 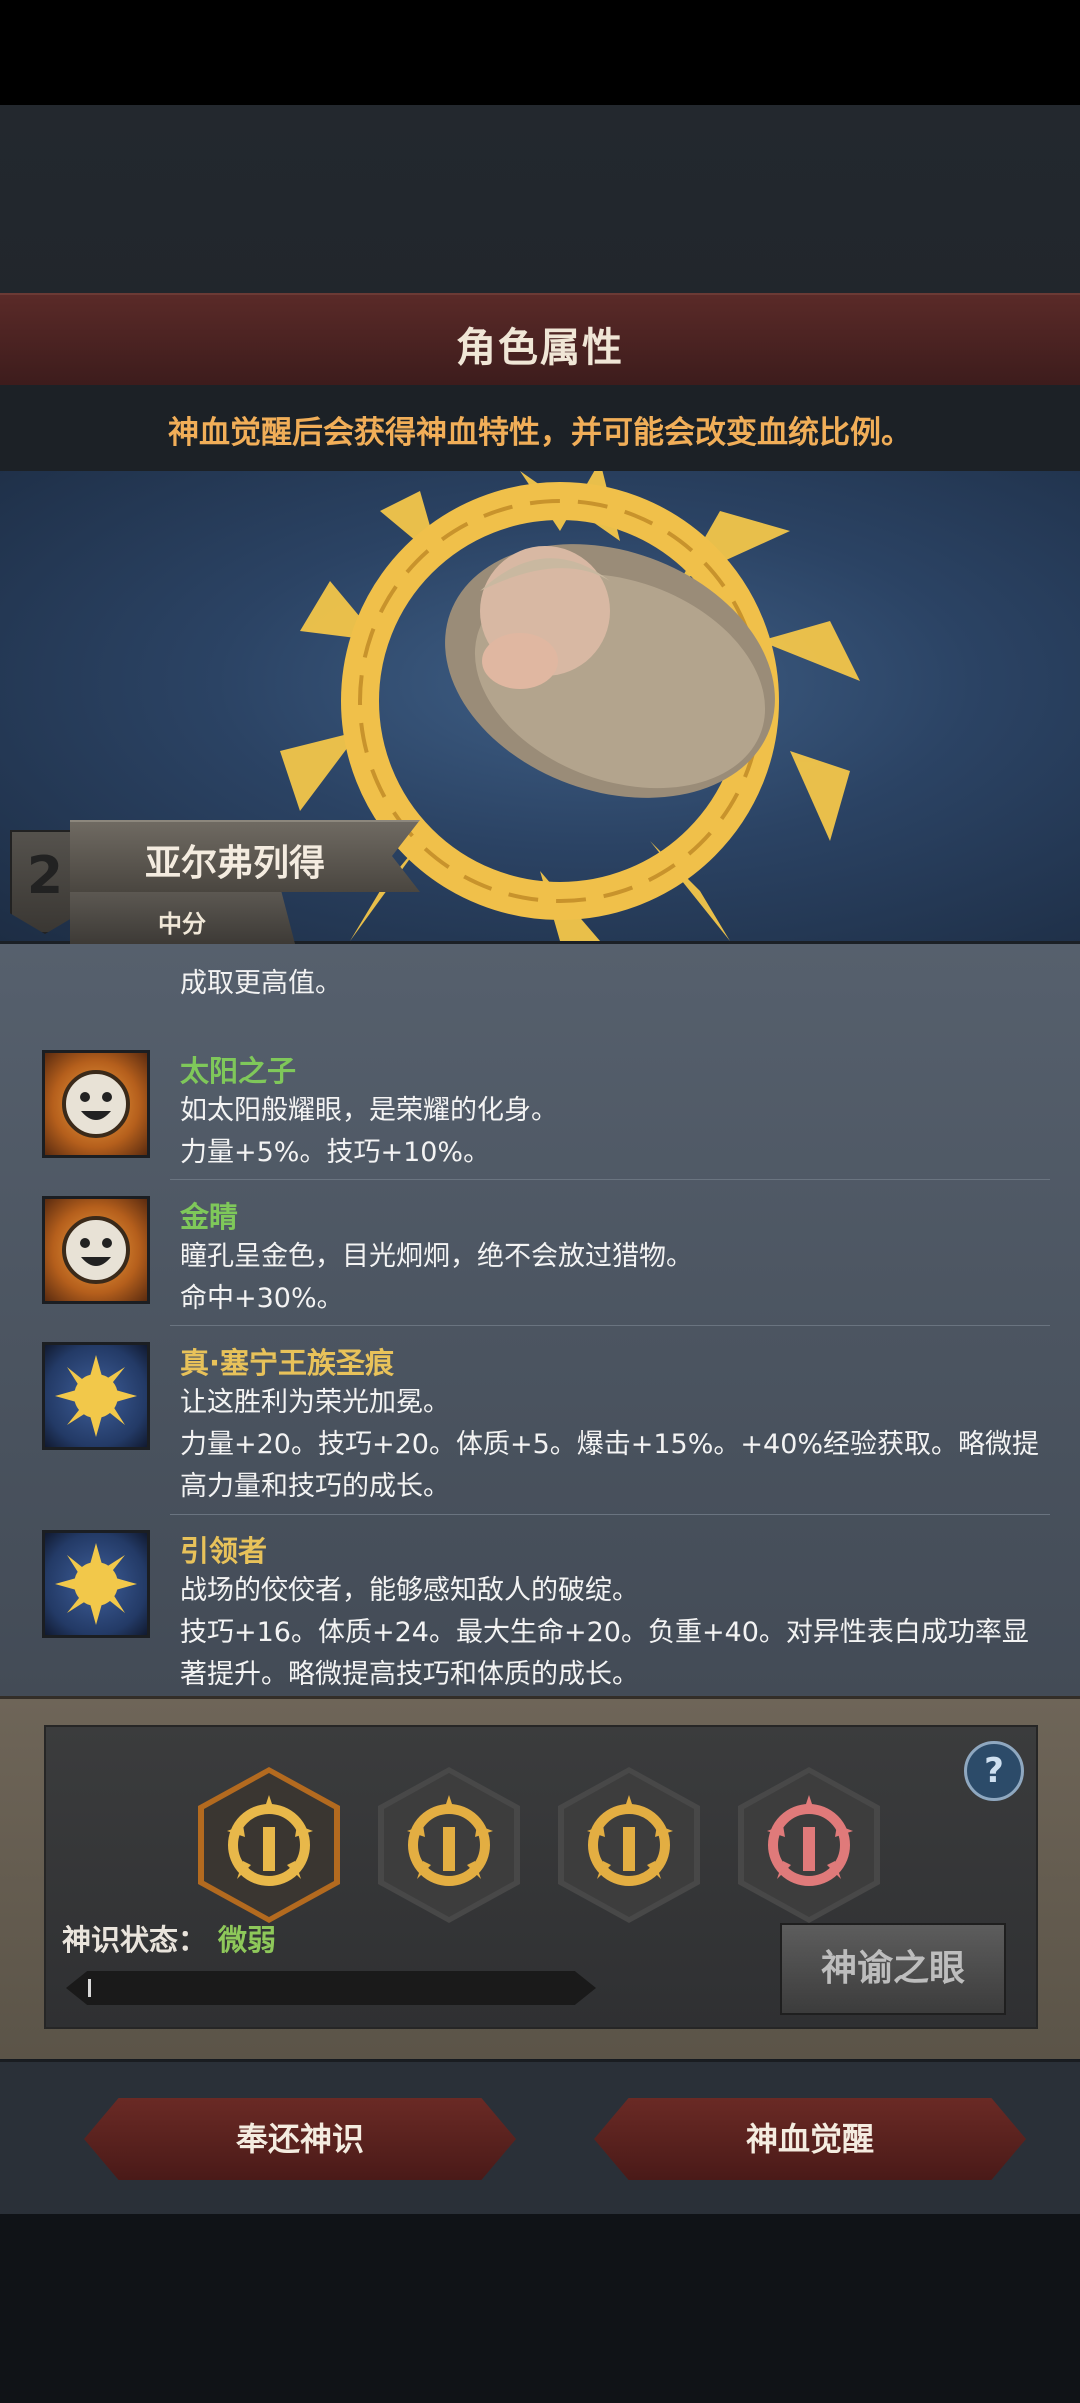 I want to click on trait-text-line: 让这胜利为荣光加冕。, so click(x=315, y=1402).